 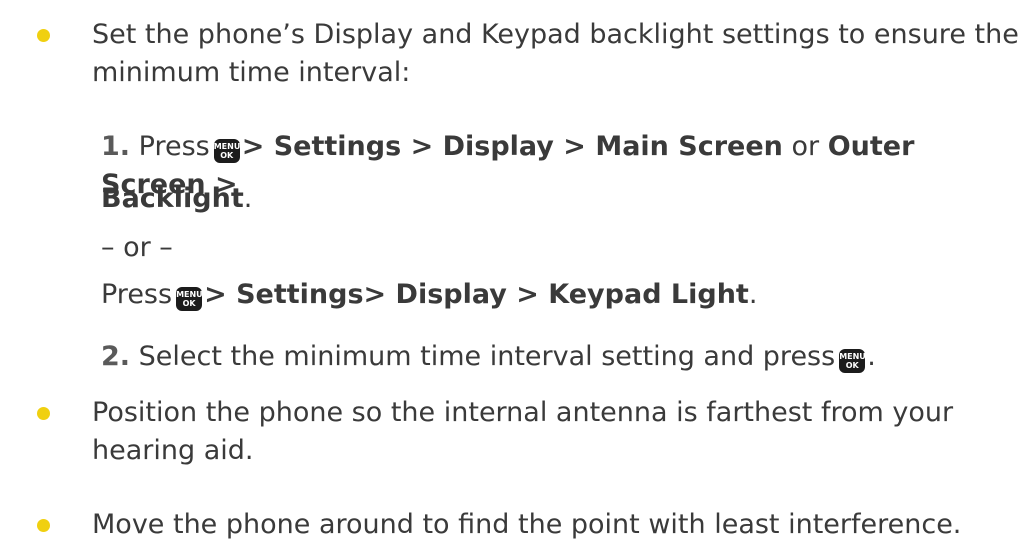 What do you see at coordinates (551, 199) in the screenshot?
I see `step-1-continued: Backlight.` at bounding box center [551, 199].